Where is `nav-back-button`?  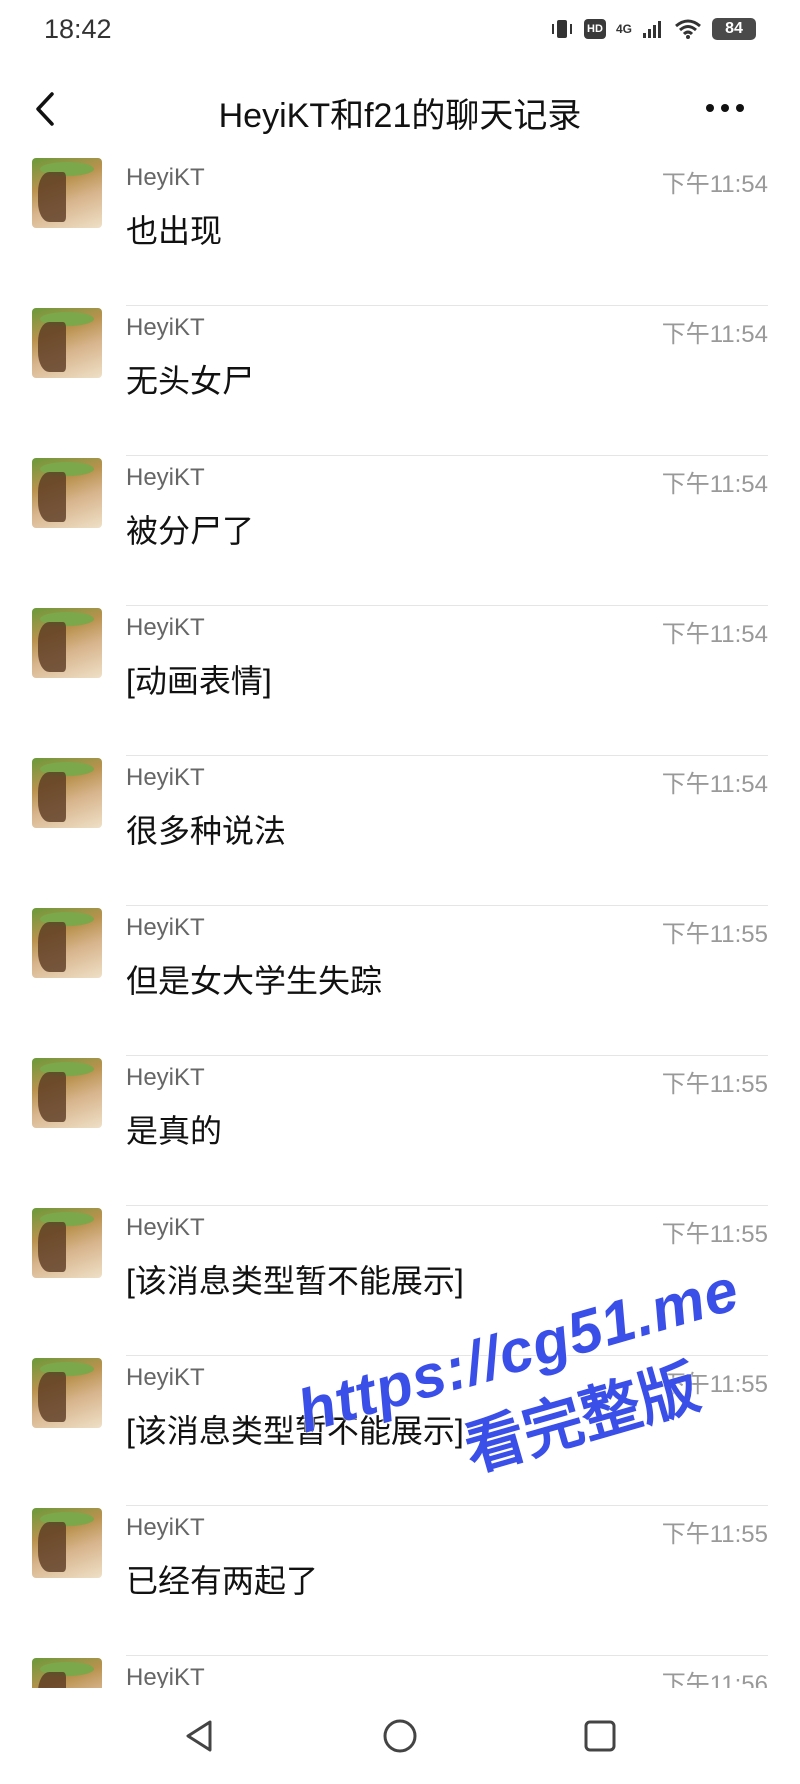
nav-back-button is located at coordinates (200, 1736).